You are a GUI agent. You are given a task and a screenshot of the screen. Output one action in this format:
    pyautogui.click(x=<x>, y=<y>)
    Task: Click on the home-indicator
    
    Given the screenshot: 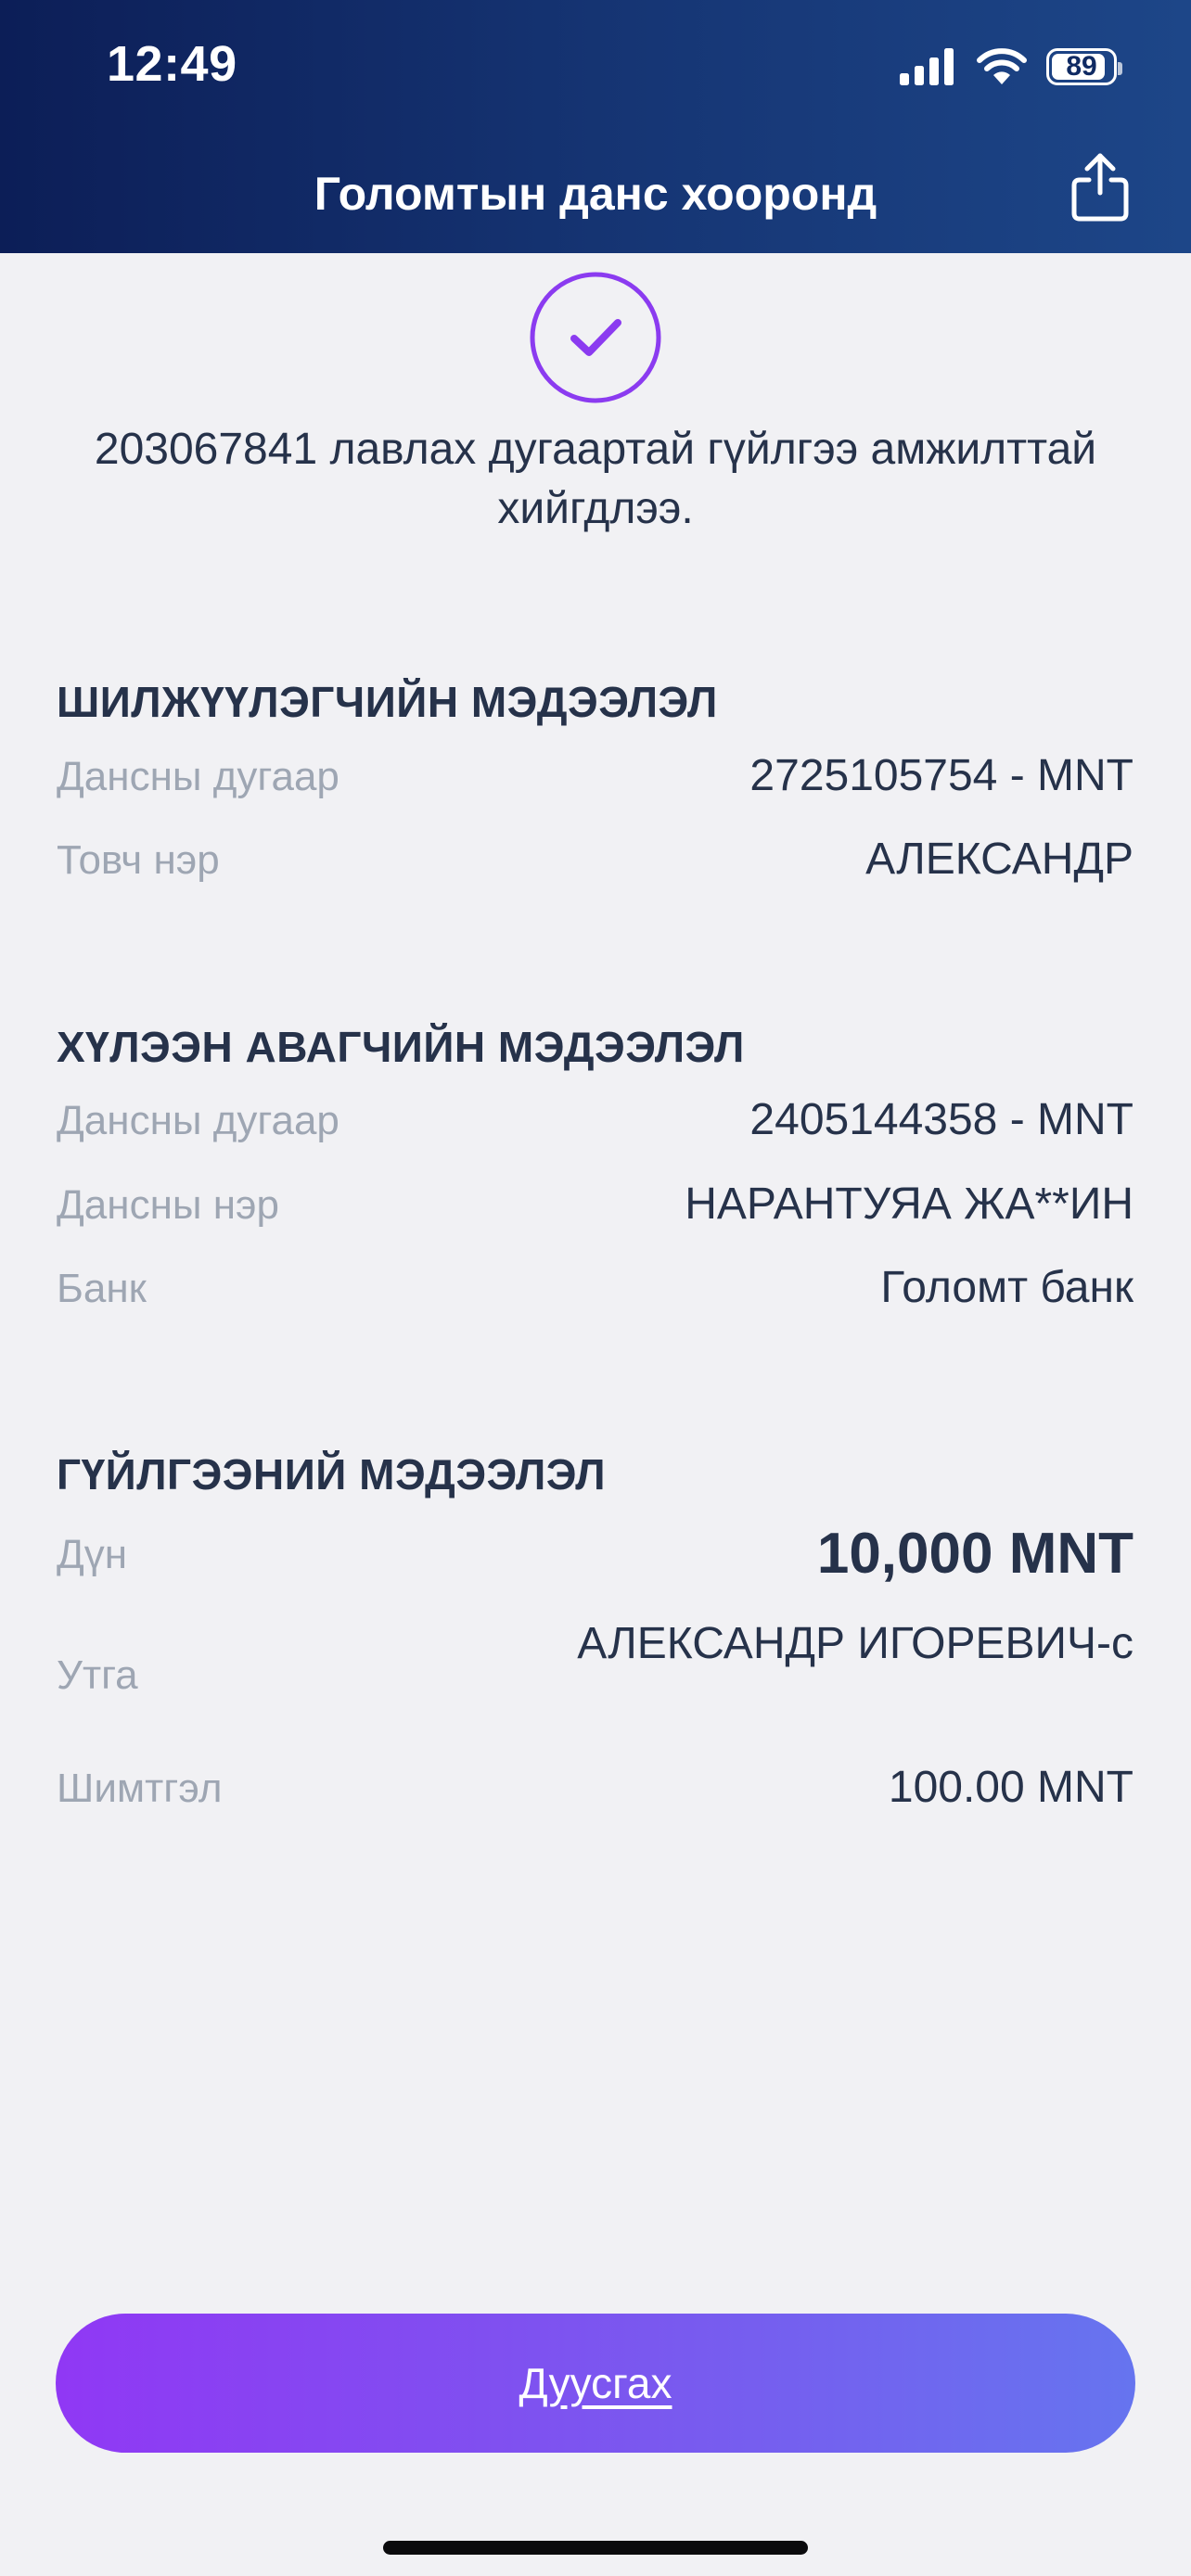 What is the action you would take?
    pyautogui.click(x=595, y=2548)
    